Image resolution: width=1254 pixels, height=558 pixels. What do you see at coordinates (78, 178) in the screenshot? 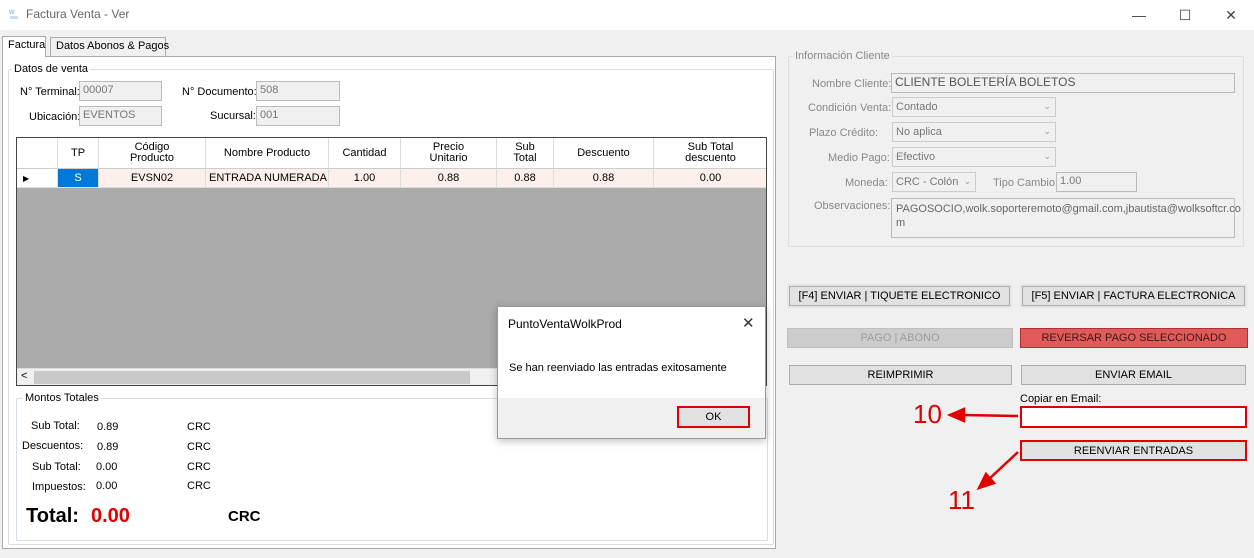
I see `cell-tp: S` at bounding box center [78, 178].